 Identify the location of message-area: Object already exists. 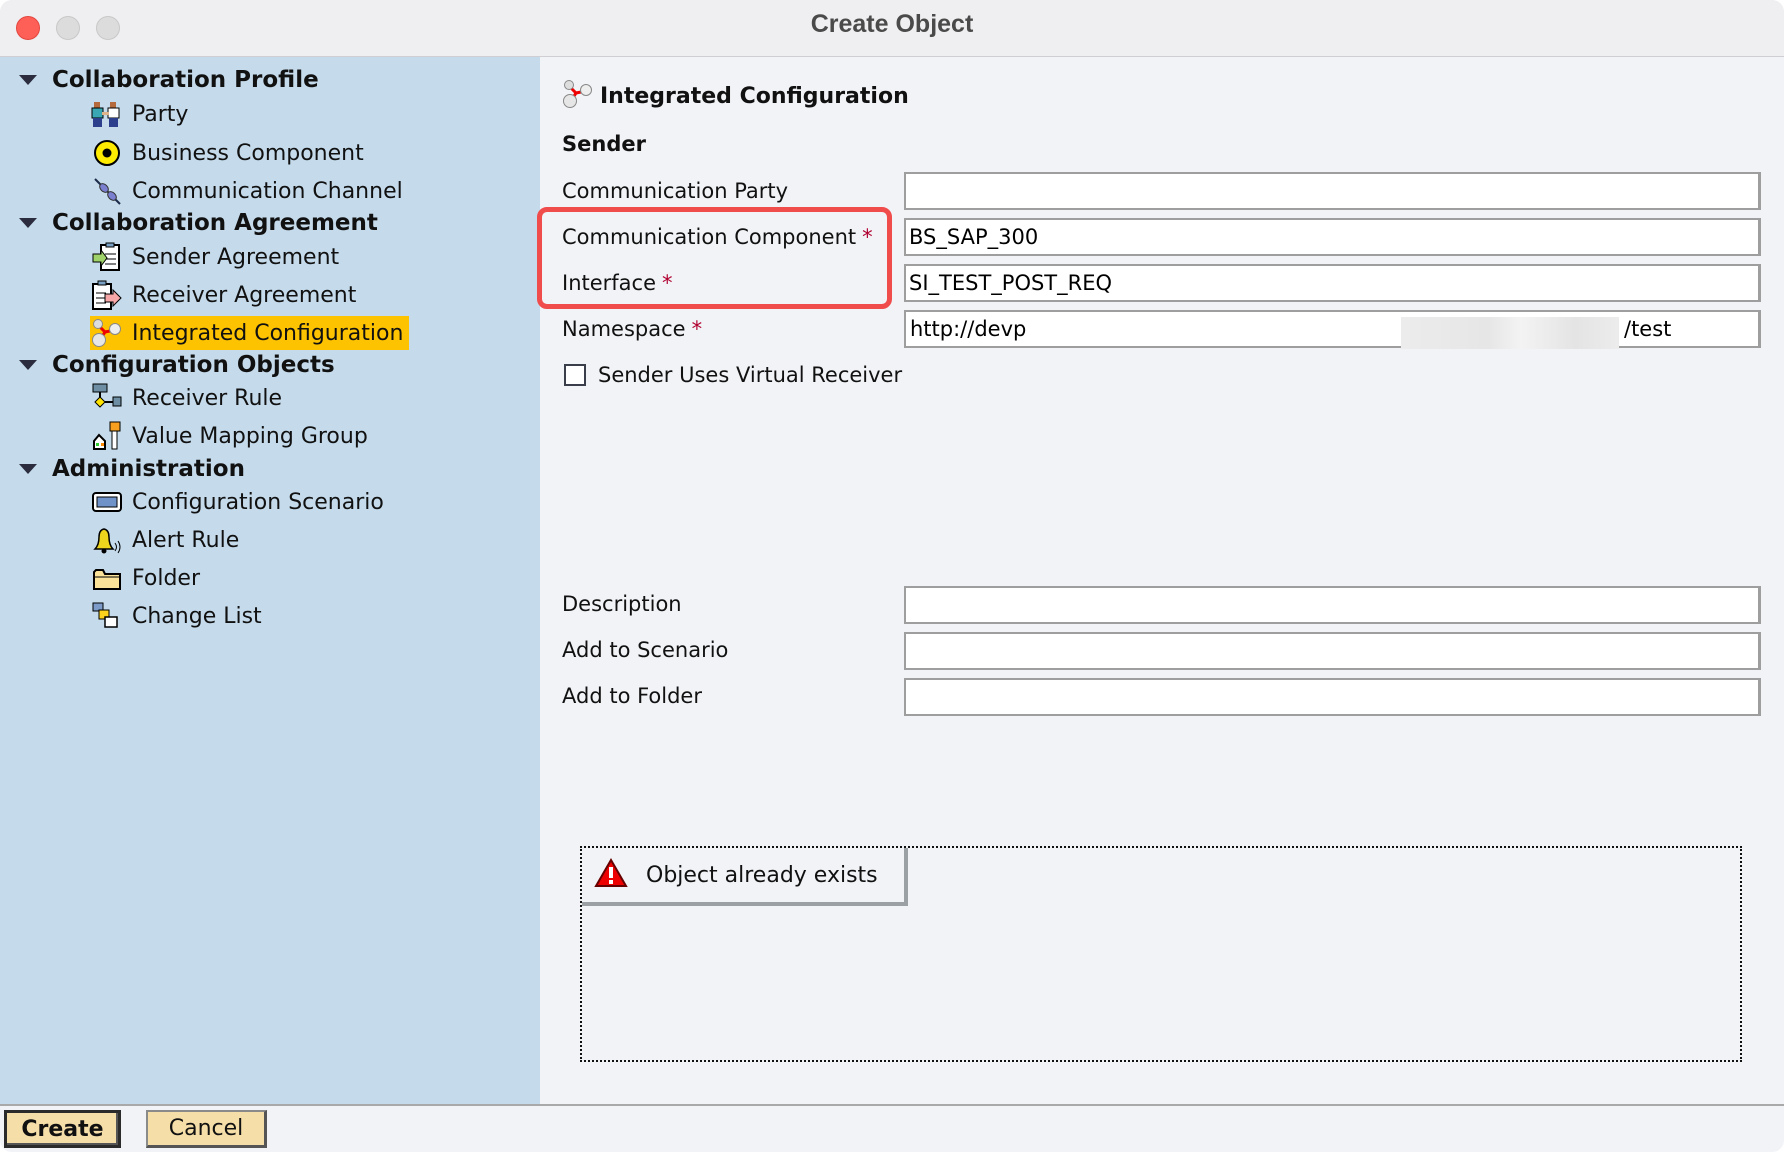
(1161, 954).